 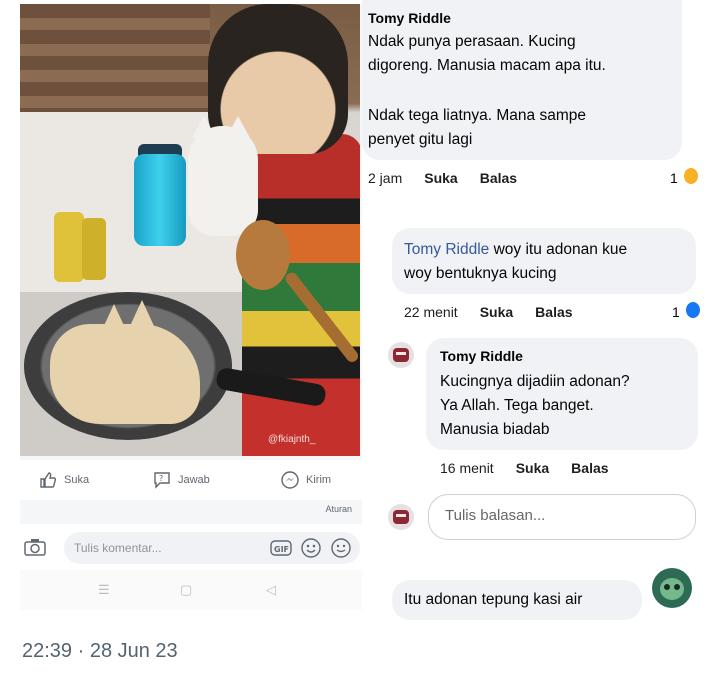 I want to click on back-button-icon: ◁, so click(x=271, y=590).